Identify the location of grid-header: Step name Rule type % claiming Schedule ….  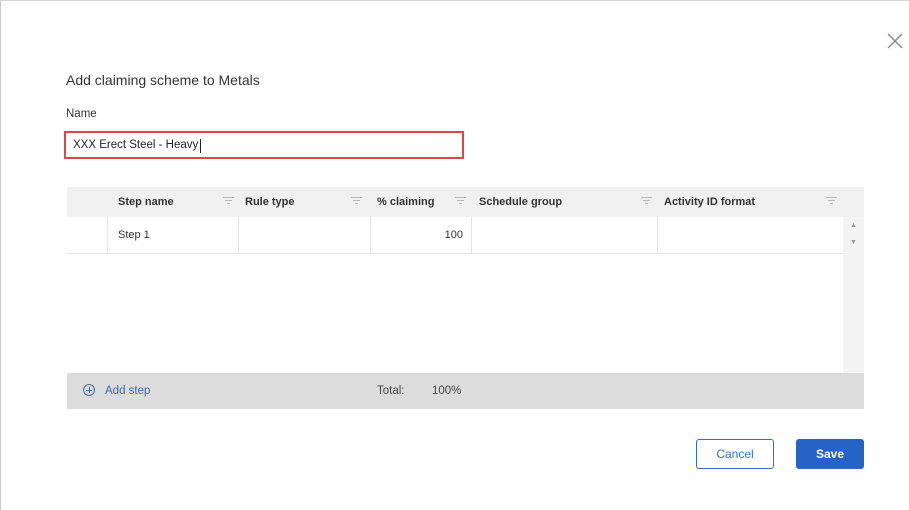
(465, 202).